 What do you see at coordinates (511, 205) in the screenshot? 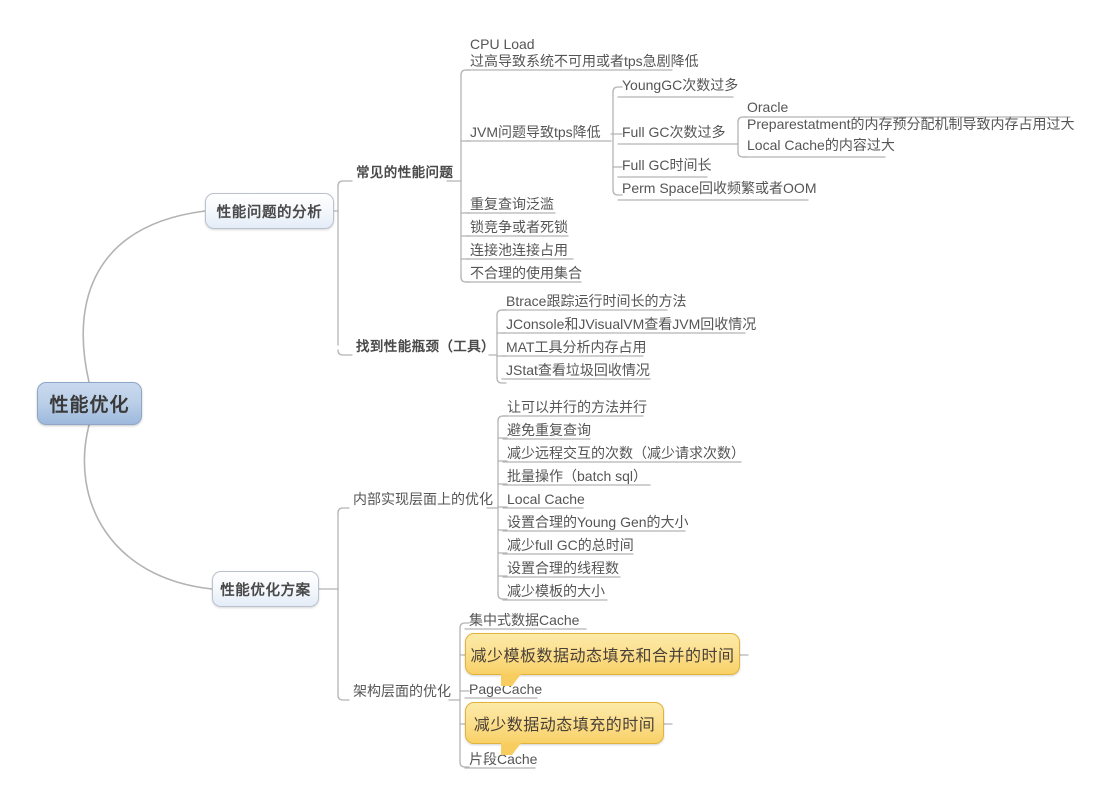
I see `leaf-repeated-query: 重复查询泛滥` at bounding box center [511, 205].